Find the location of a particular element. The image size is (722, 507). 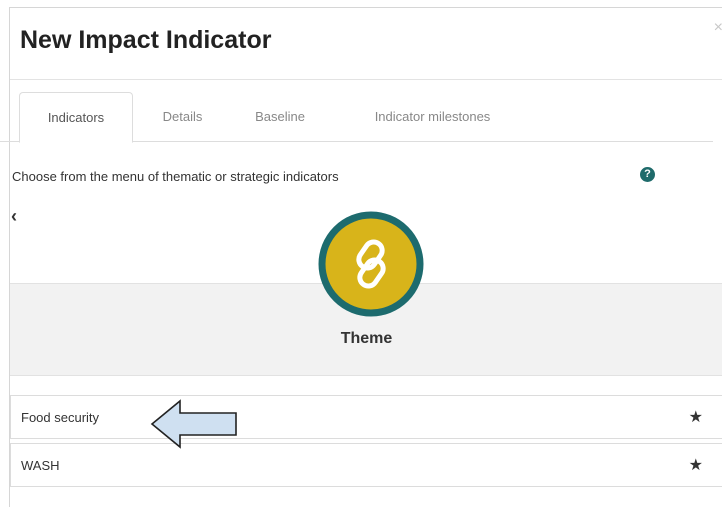

theme-link-icon-button is located at coordinates (371, 264).